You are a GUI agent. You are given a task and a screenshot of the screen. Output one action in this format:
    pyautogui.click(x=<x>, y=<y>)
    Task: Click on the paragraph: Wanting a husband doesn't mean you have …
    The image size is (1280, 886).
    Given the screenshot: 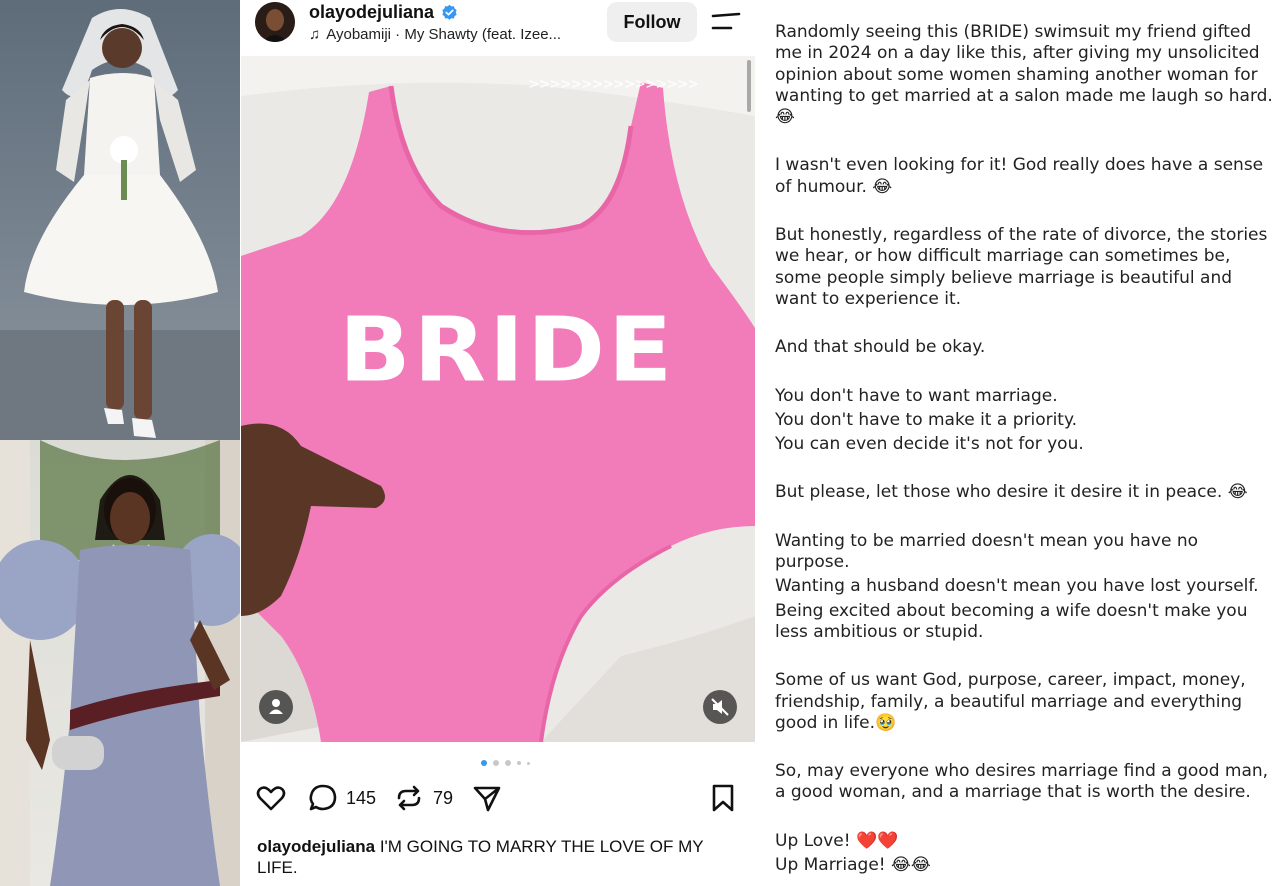 What is the action you would take?
    pyautogui.click(x=1017, y=586)
    